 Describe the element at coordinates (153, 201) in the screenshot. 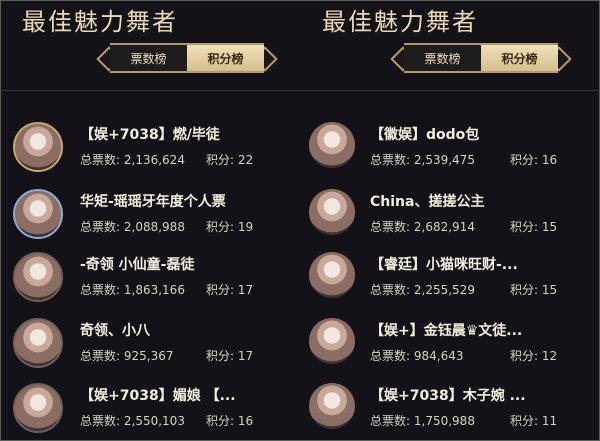

I see `performer-name: 华矩-瑶瑶牙年度个人票` at that location.